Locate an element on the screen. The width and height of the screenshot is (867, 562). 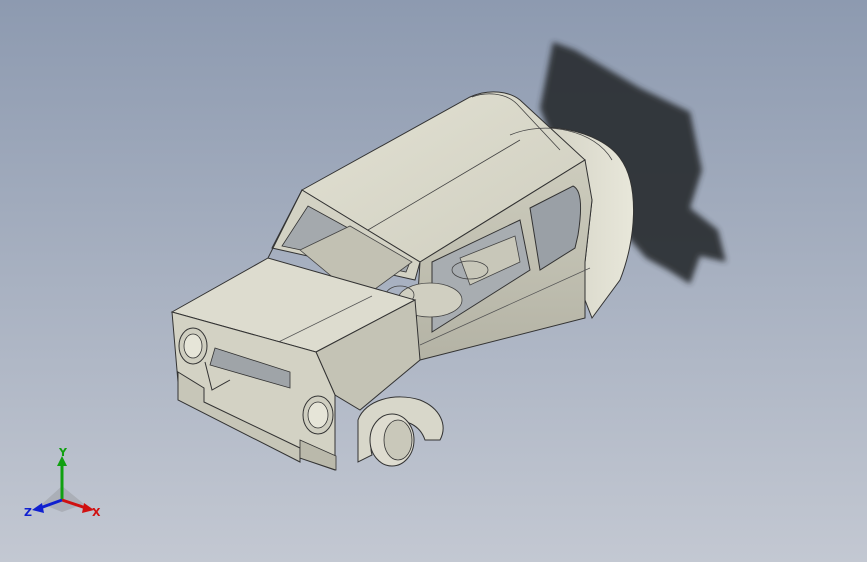
coordinate-triad: Y X Z is located at coordinates (62, 483).